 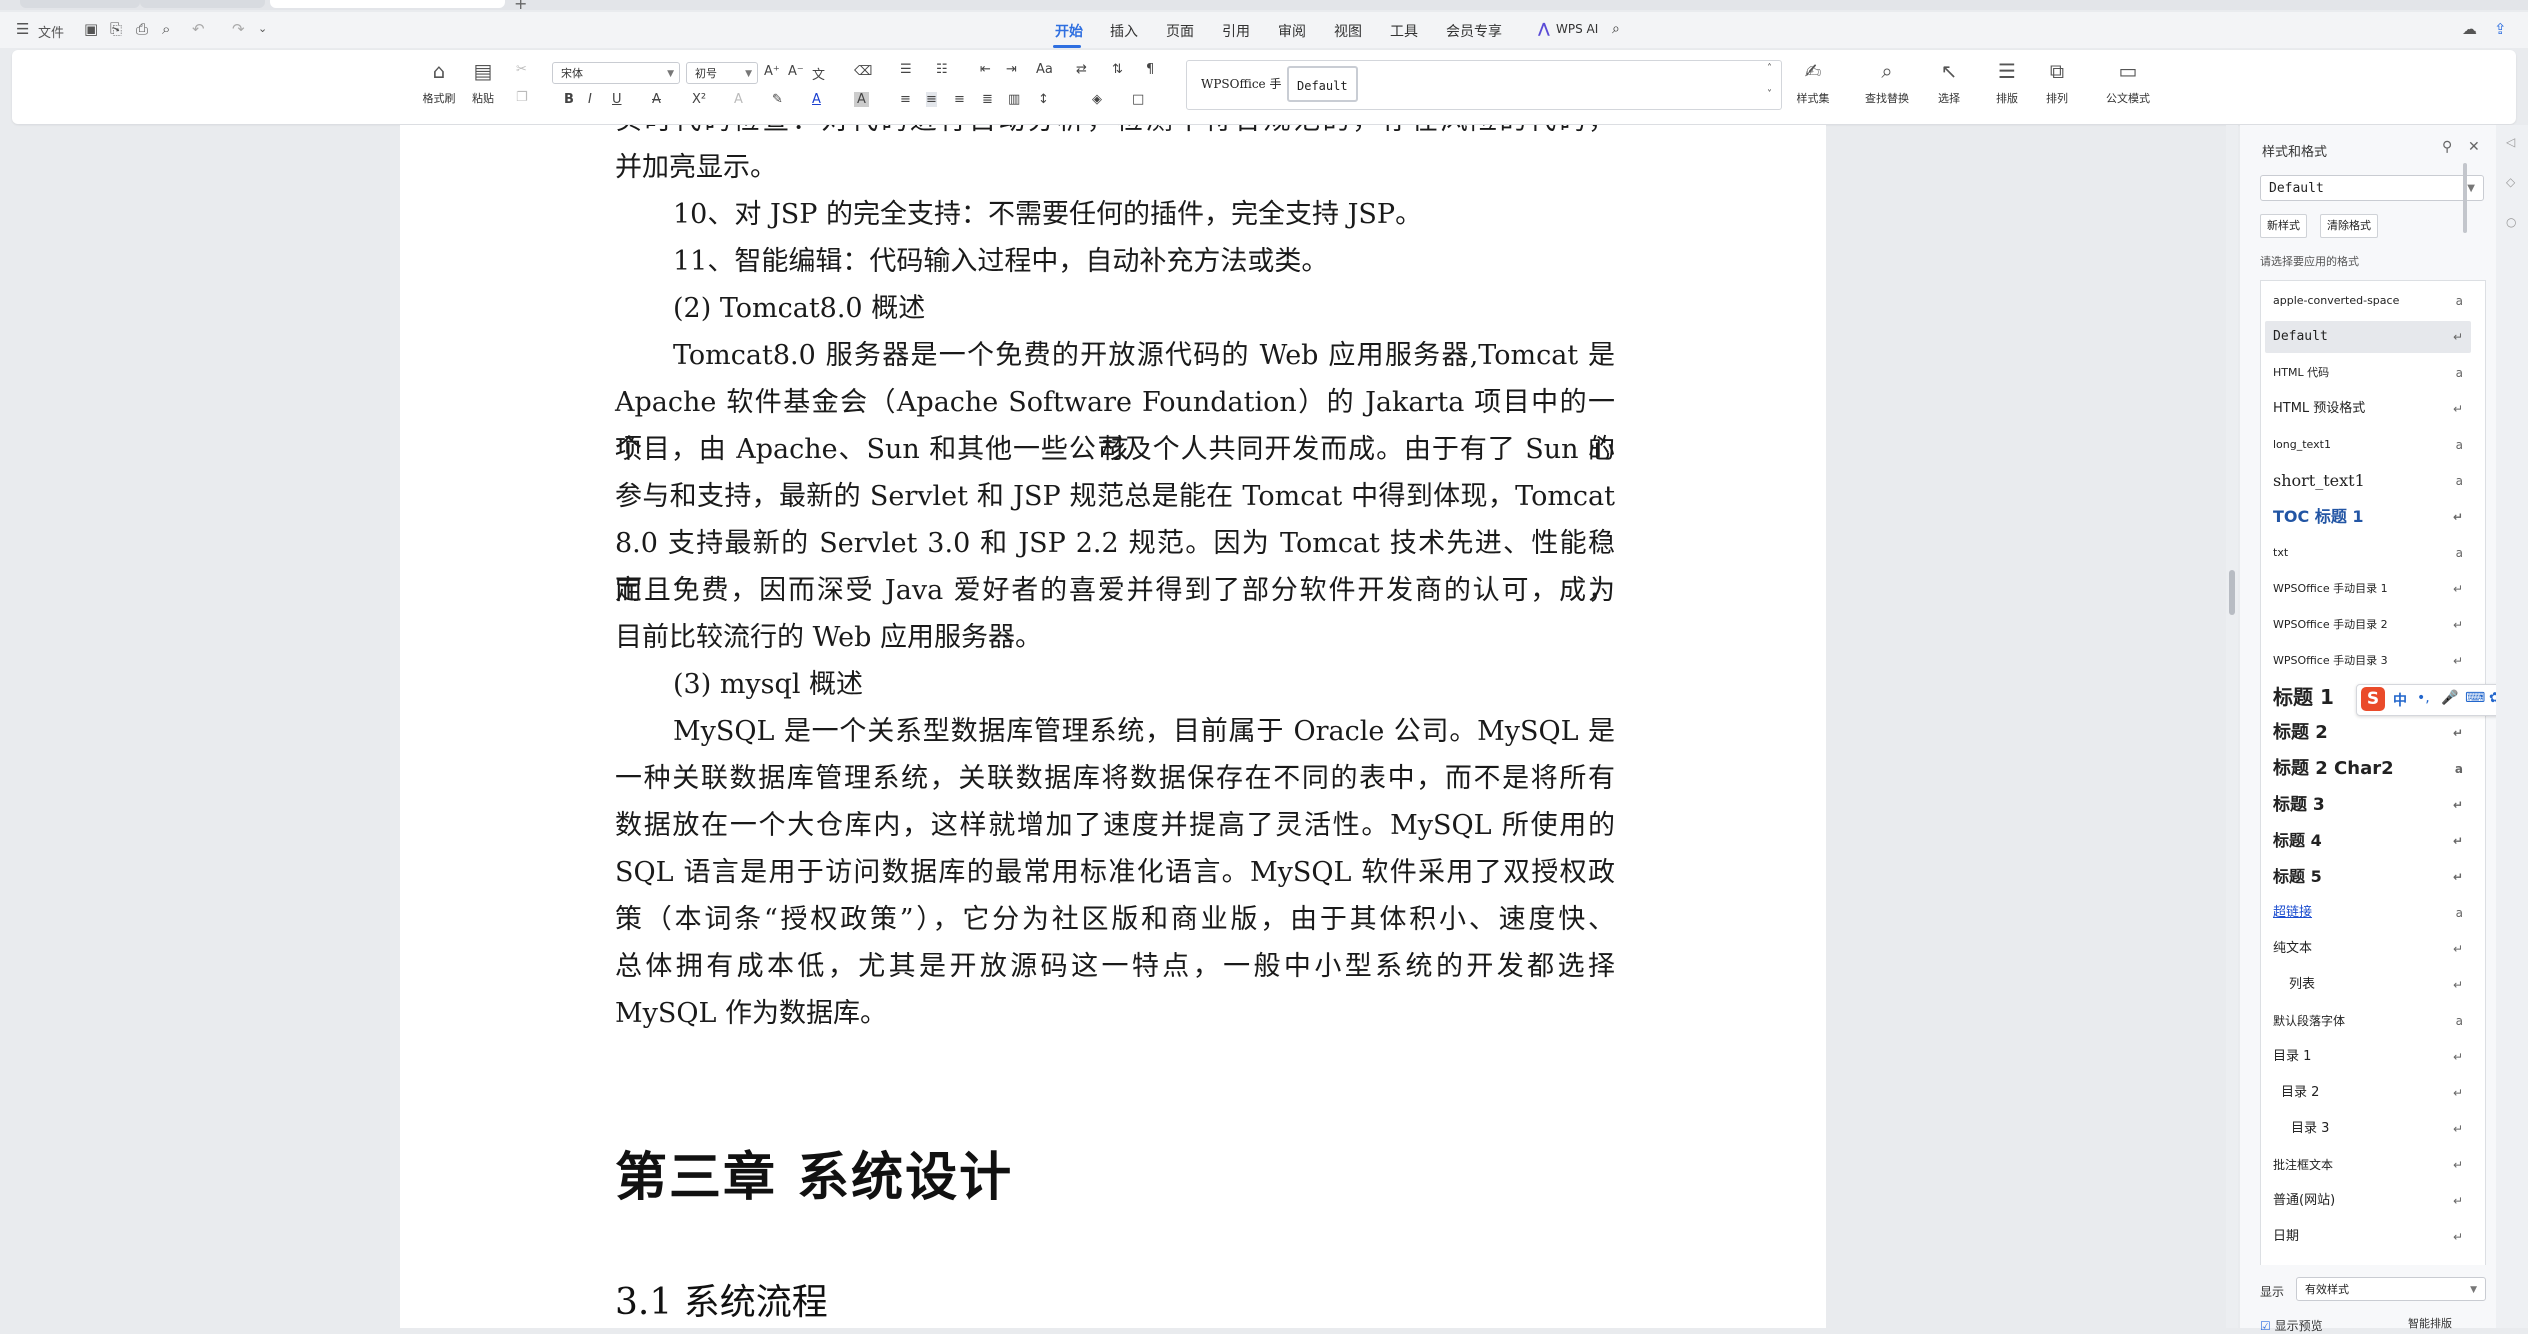 What do you see at coordinates (861, 99) in the screenshot?
I see `character-shading-icon: A` at bounding box center [861, 99].